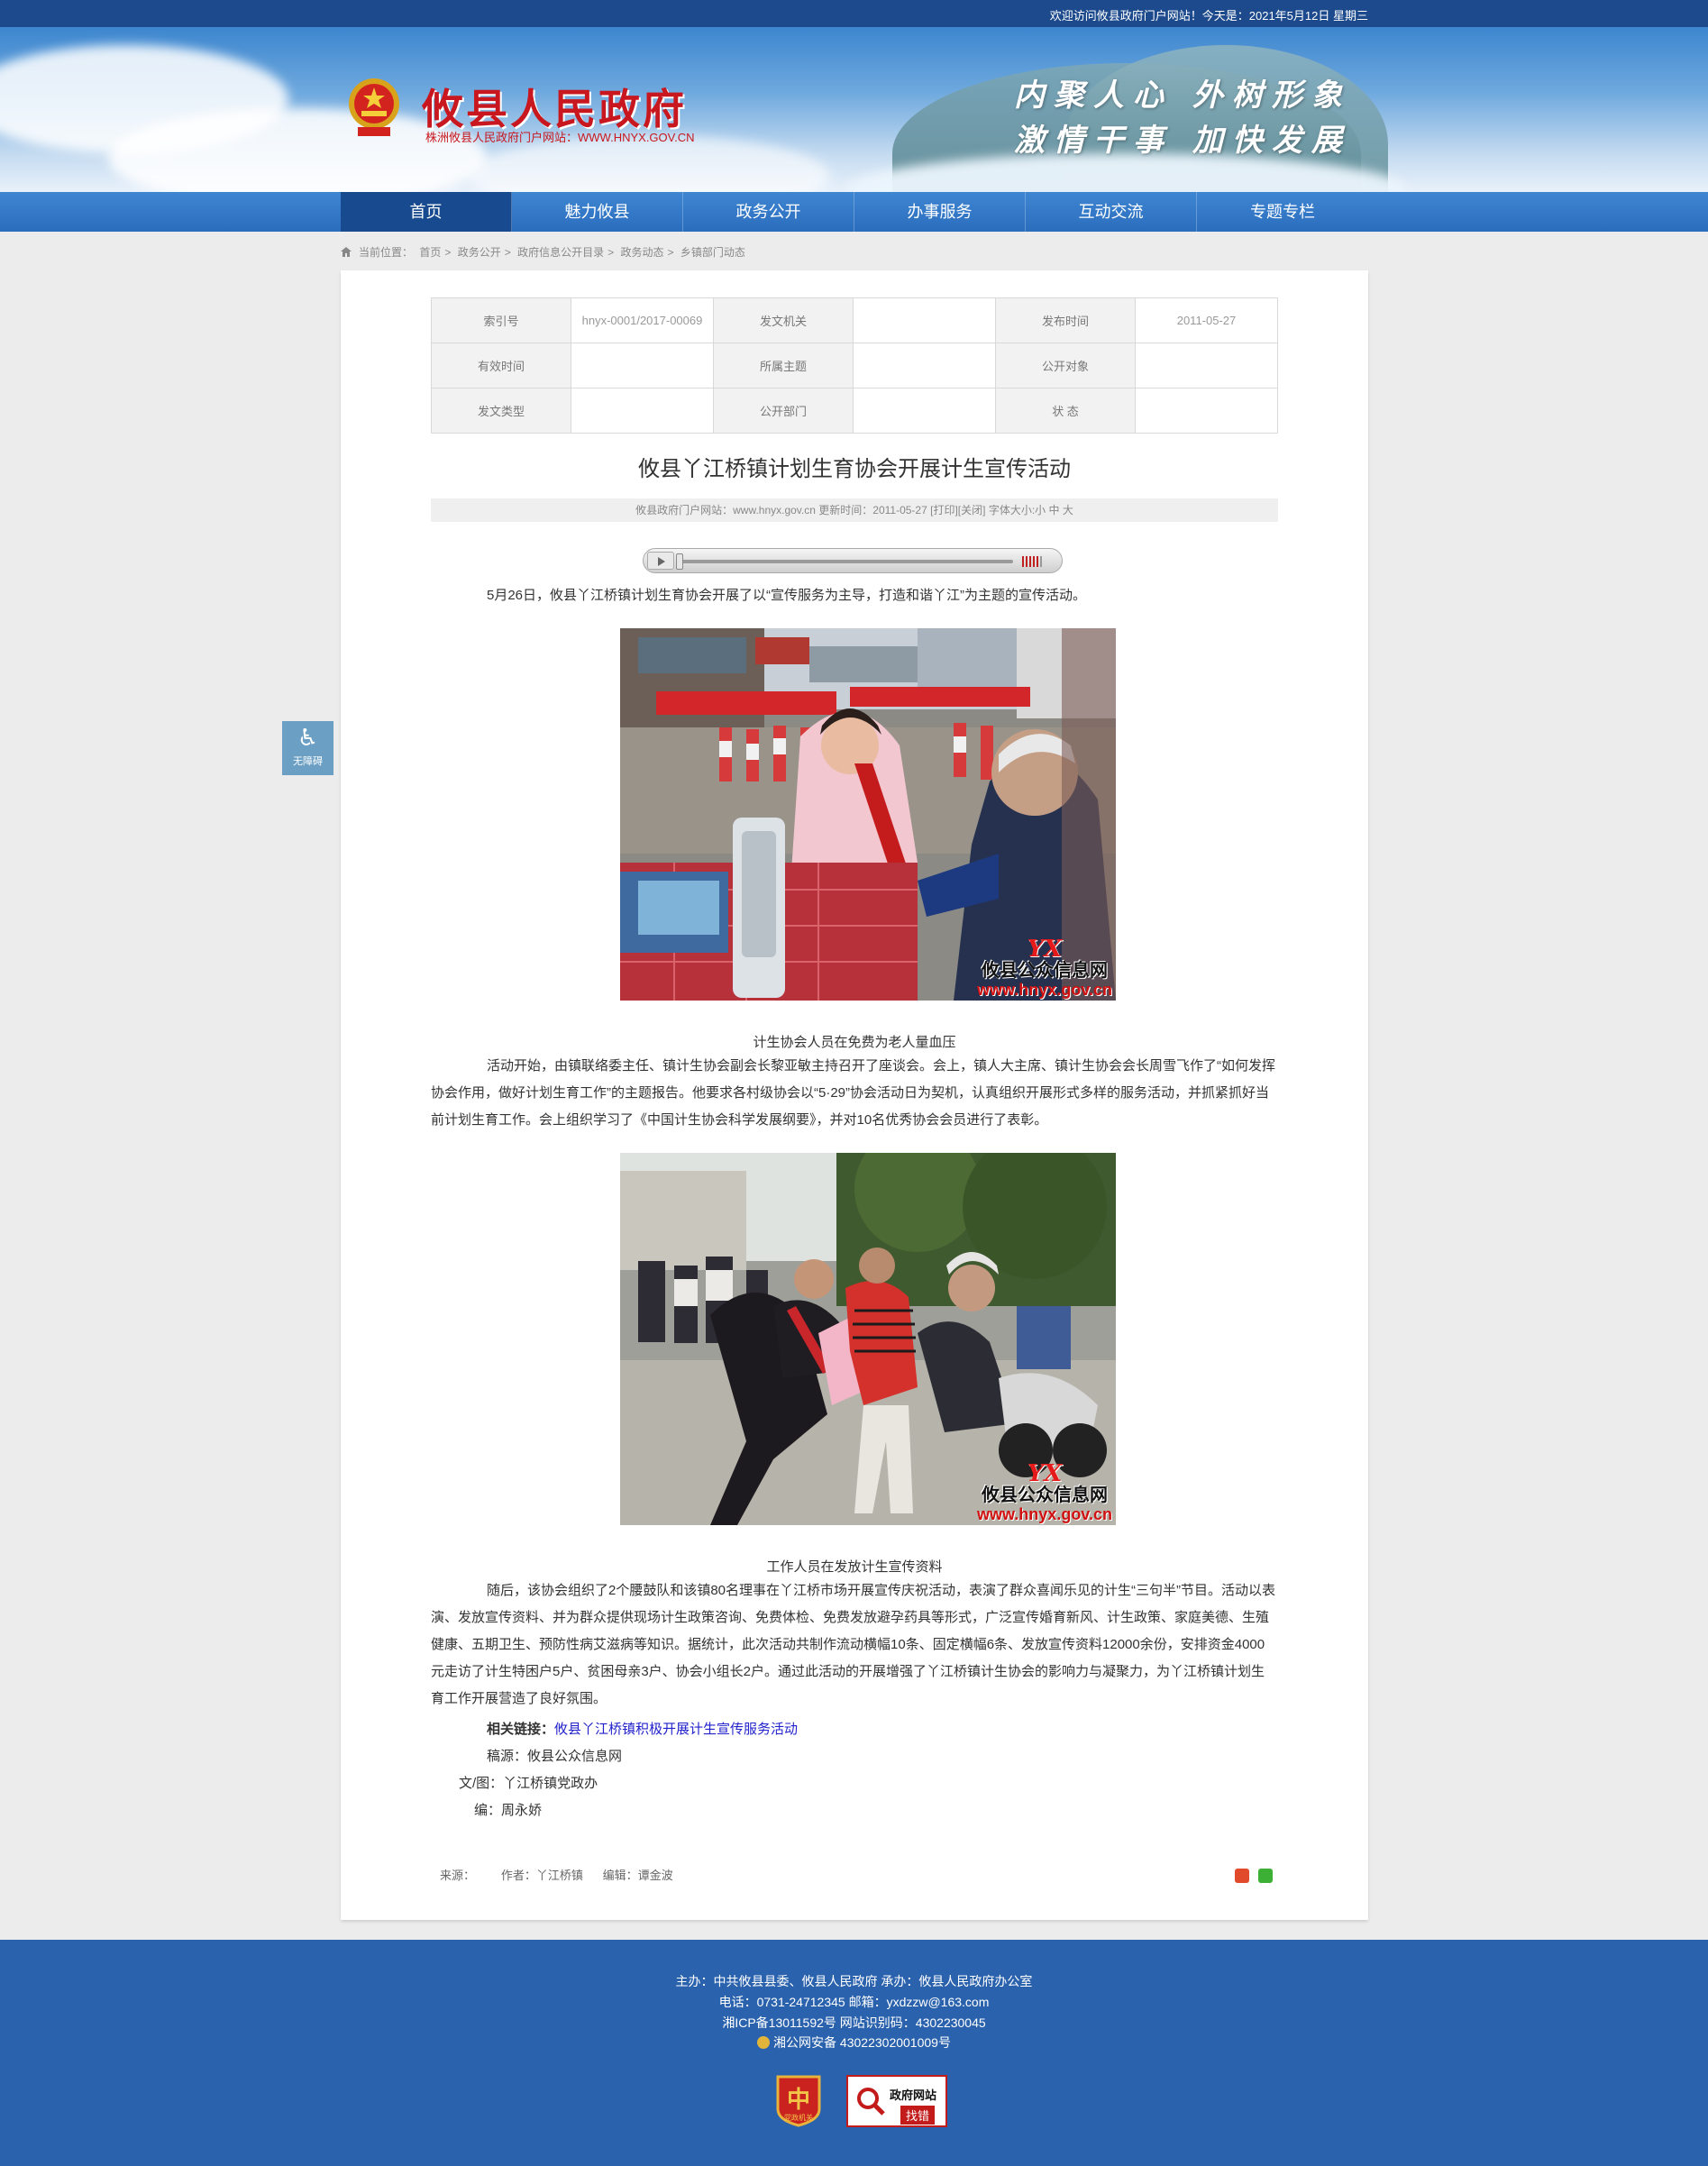 This screenshot has width=1708, height=2166. Describe the element at coordinates (521, 1729) in the screenshot. I see `related-label: 相关链接：` at that location.